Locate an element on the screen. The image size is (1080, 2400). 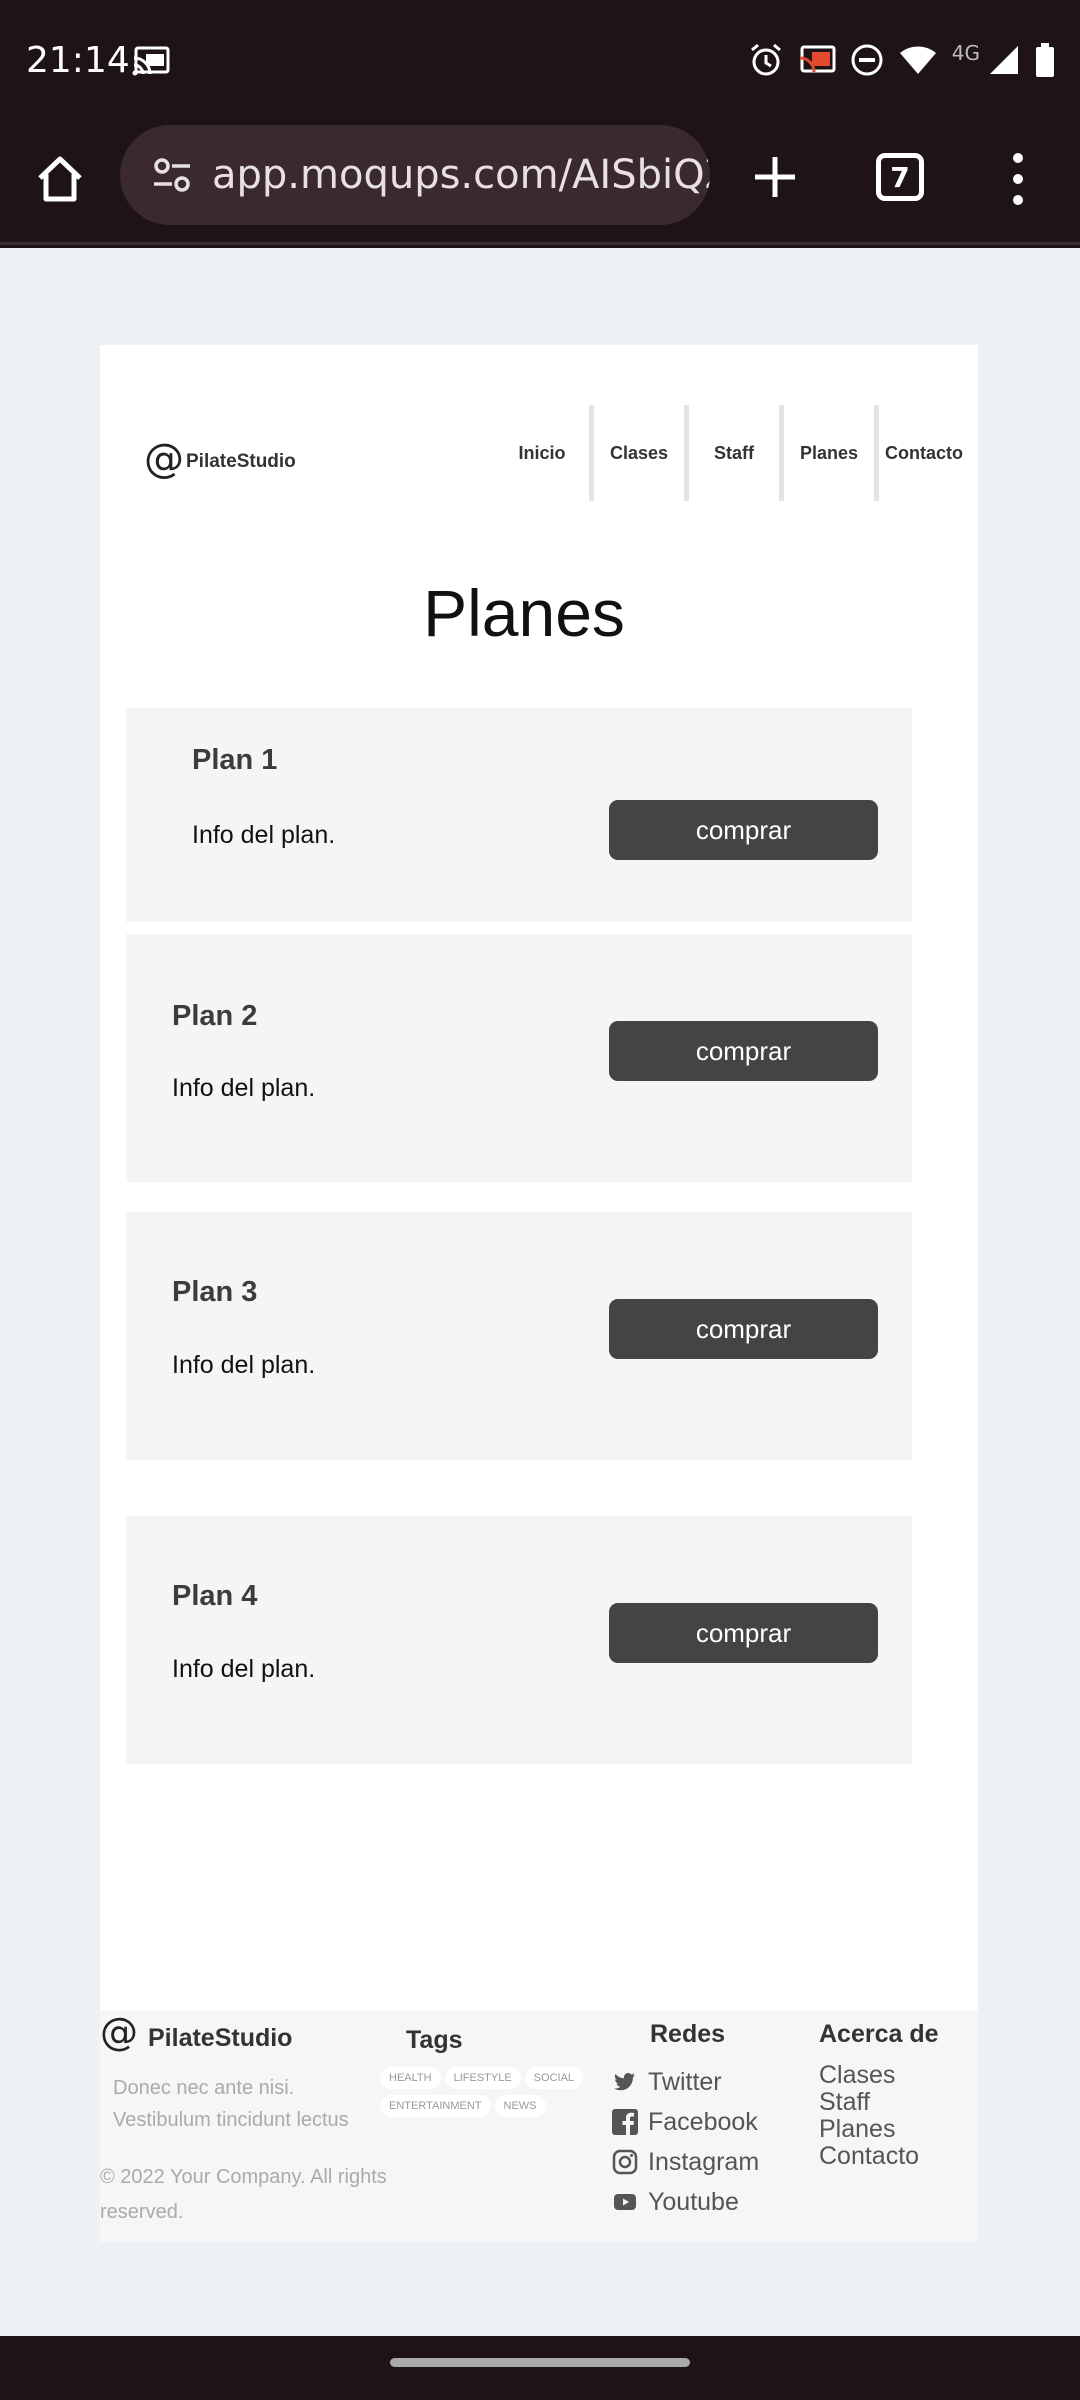
status-icons: 4G is located at coordinates (902, 62).